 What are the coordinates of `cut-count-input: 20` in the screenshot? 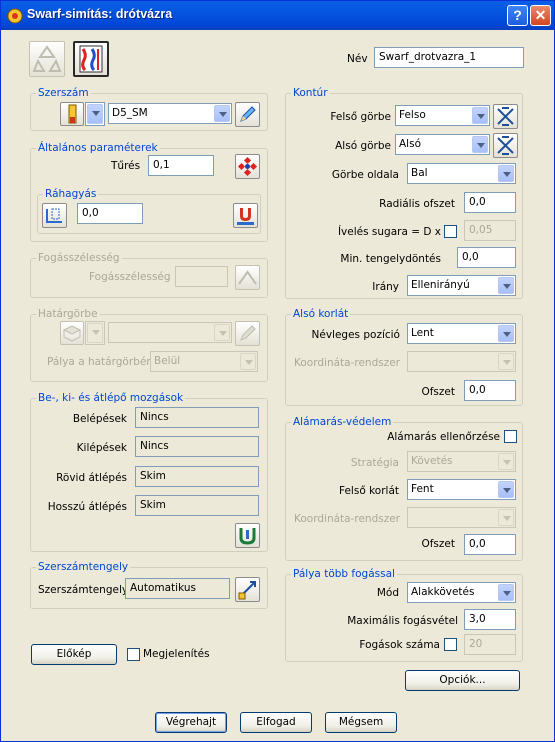 It's located at (490, 644).